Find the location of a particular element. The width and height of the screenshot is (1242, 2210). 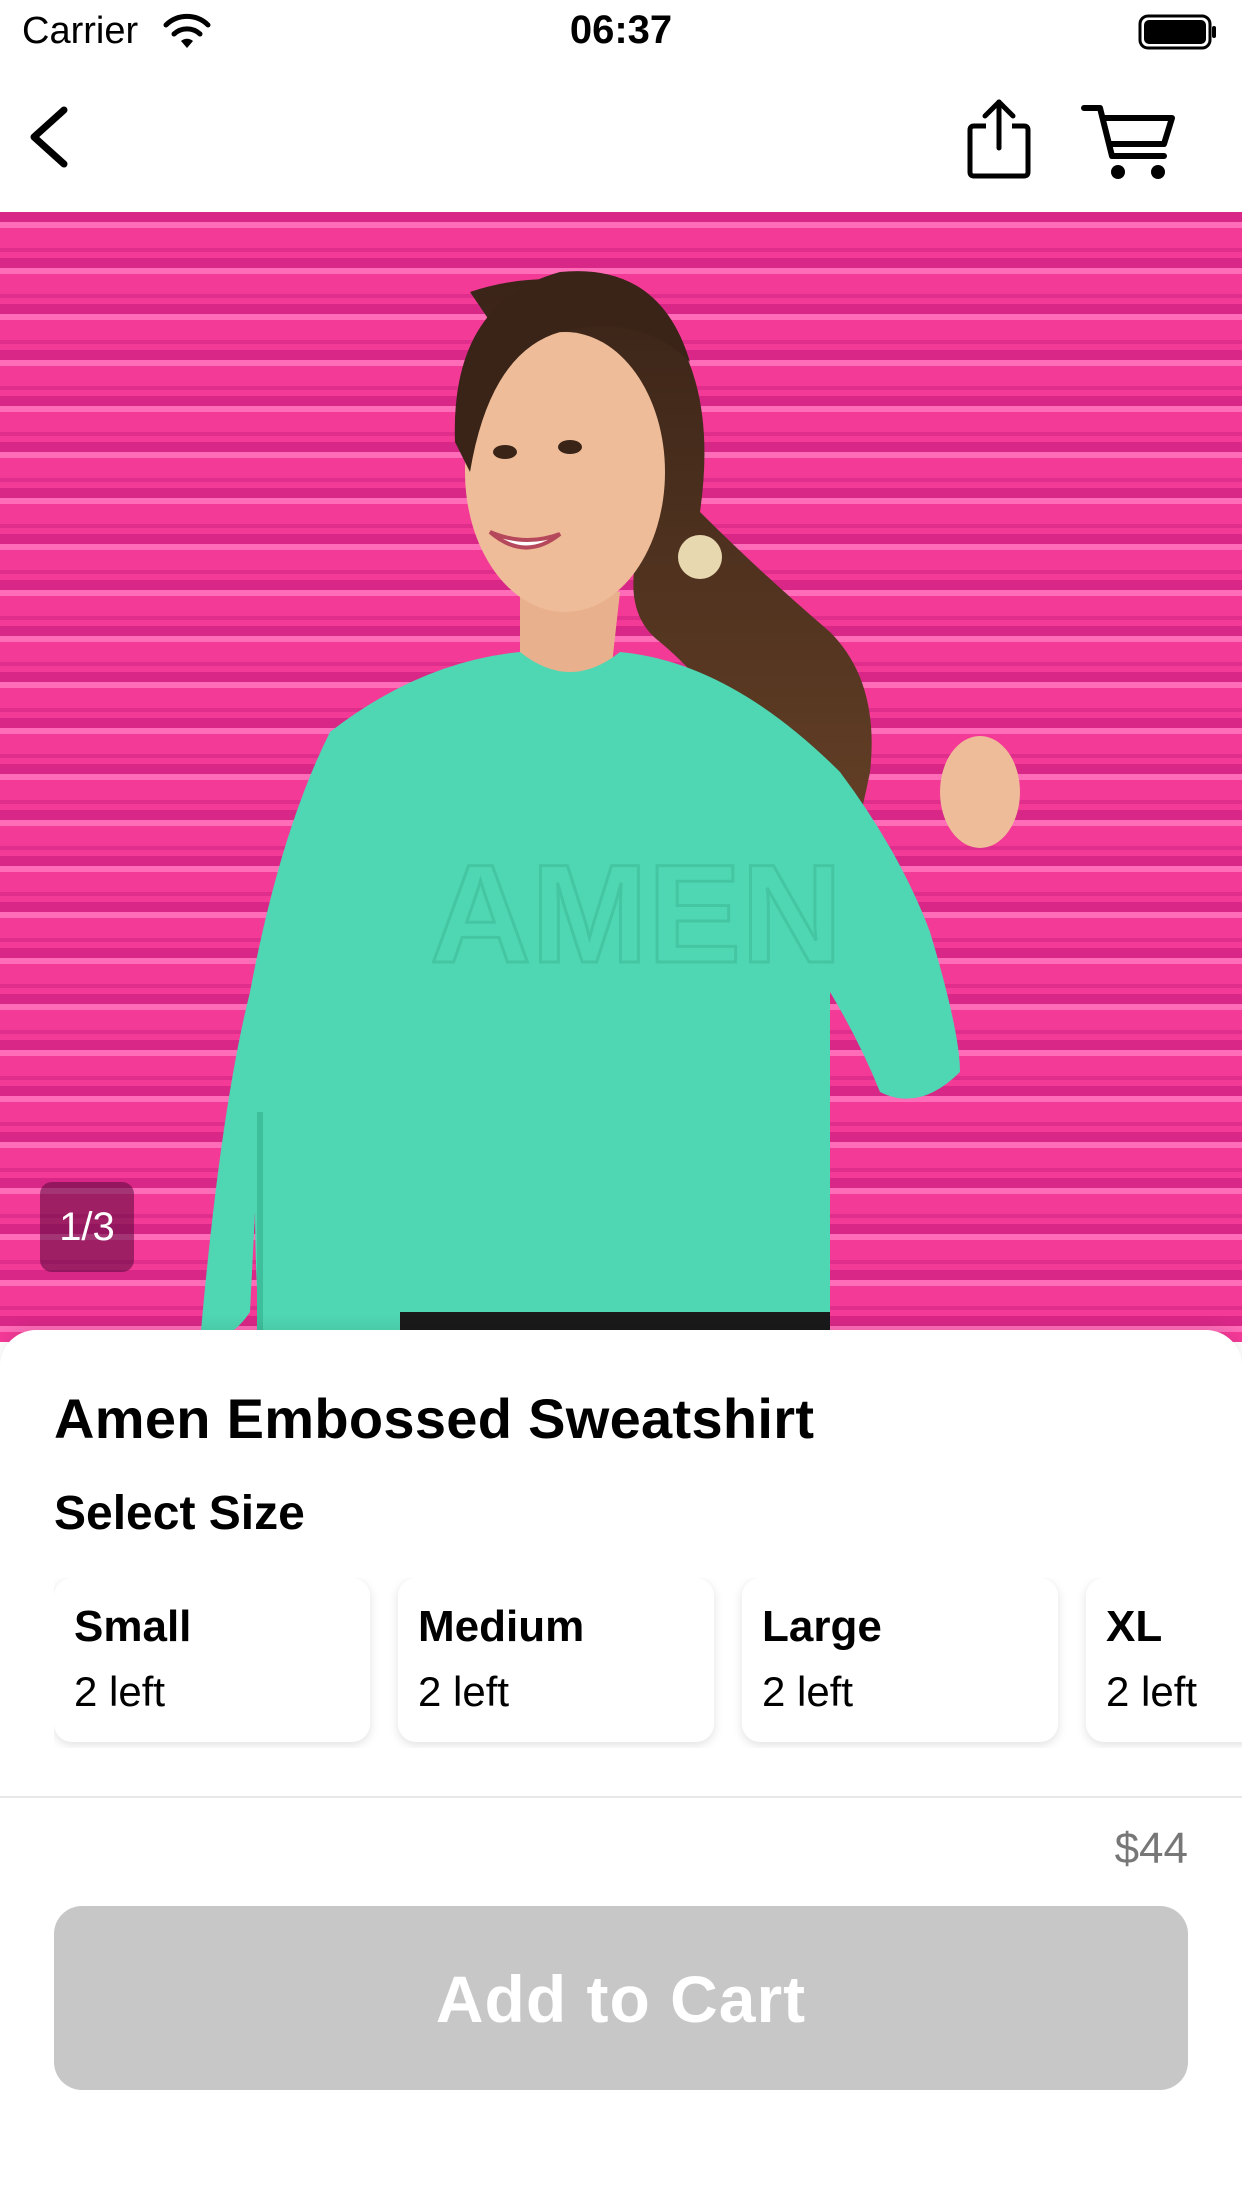

clock: 06:37 is located at coordinates (621, 30).